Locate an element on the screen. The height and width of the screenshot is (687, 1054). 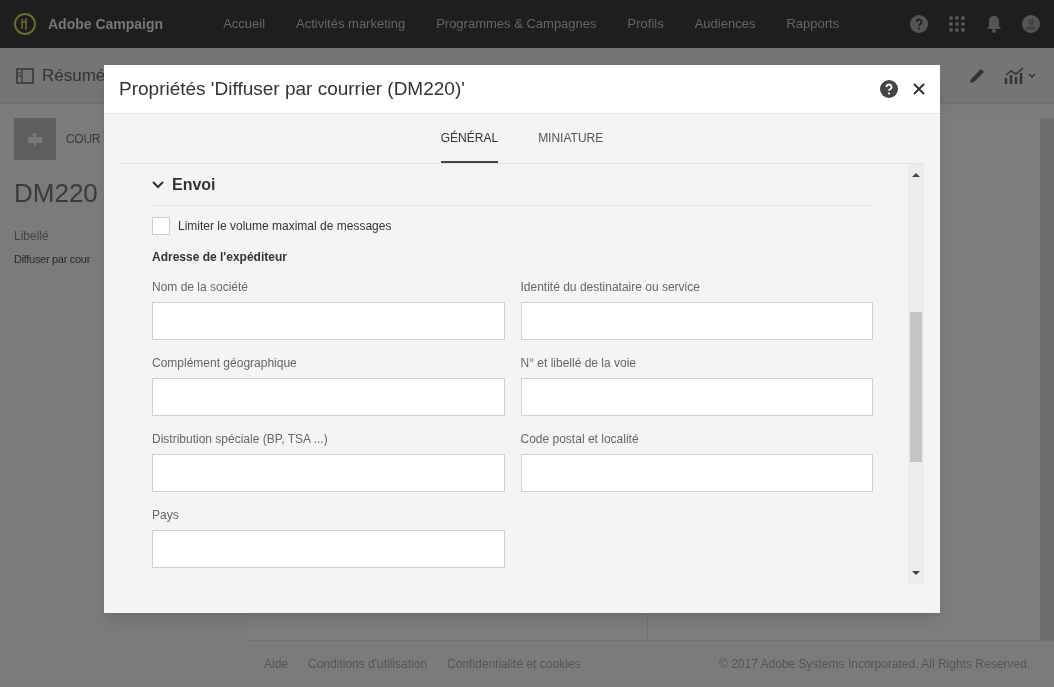
input-label: Identité du destinataire ou service is located at coordinates (610, 287).